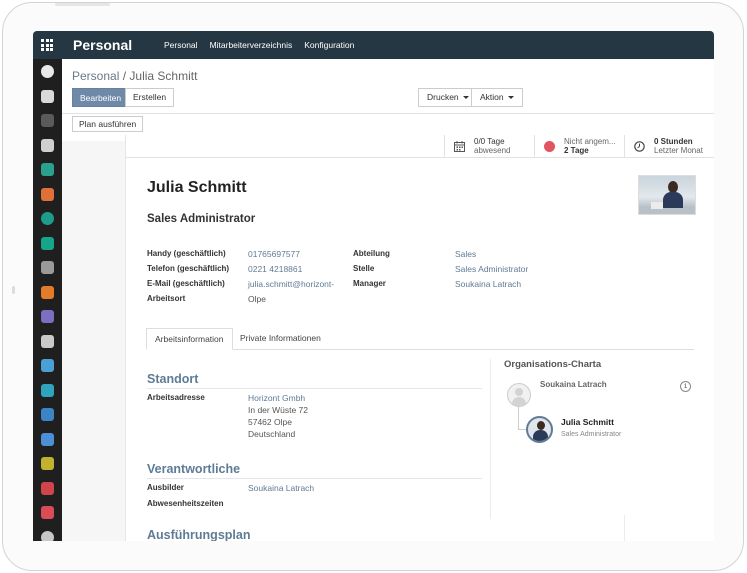  What do you see at coordinates (188, 268) in the screenshot?
I see `phone-label: Telefon (geschäftlich)` at bounding box center [188, 268].